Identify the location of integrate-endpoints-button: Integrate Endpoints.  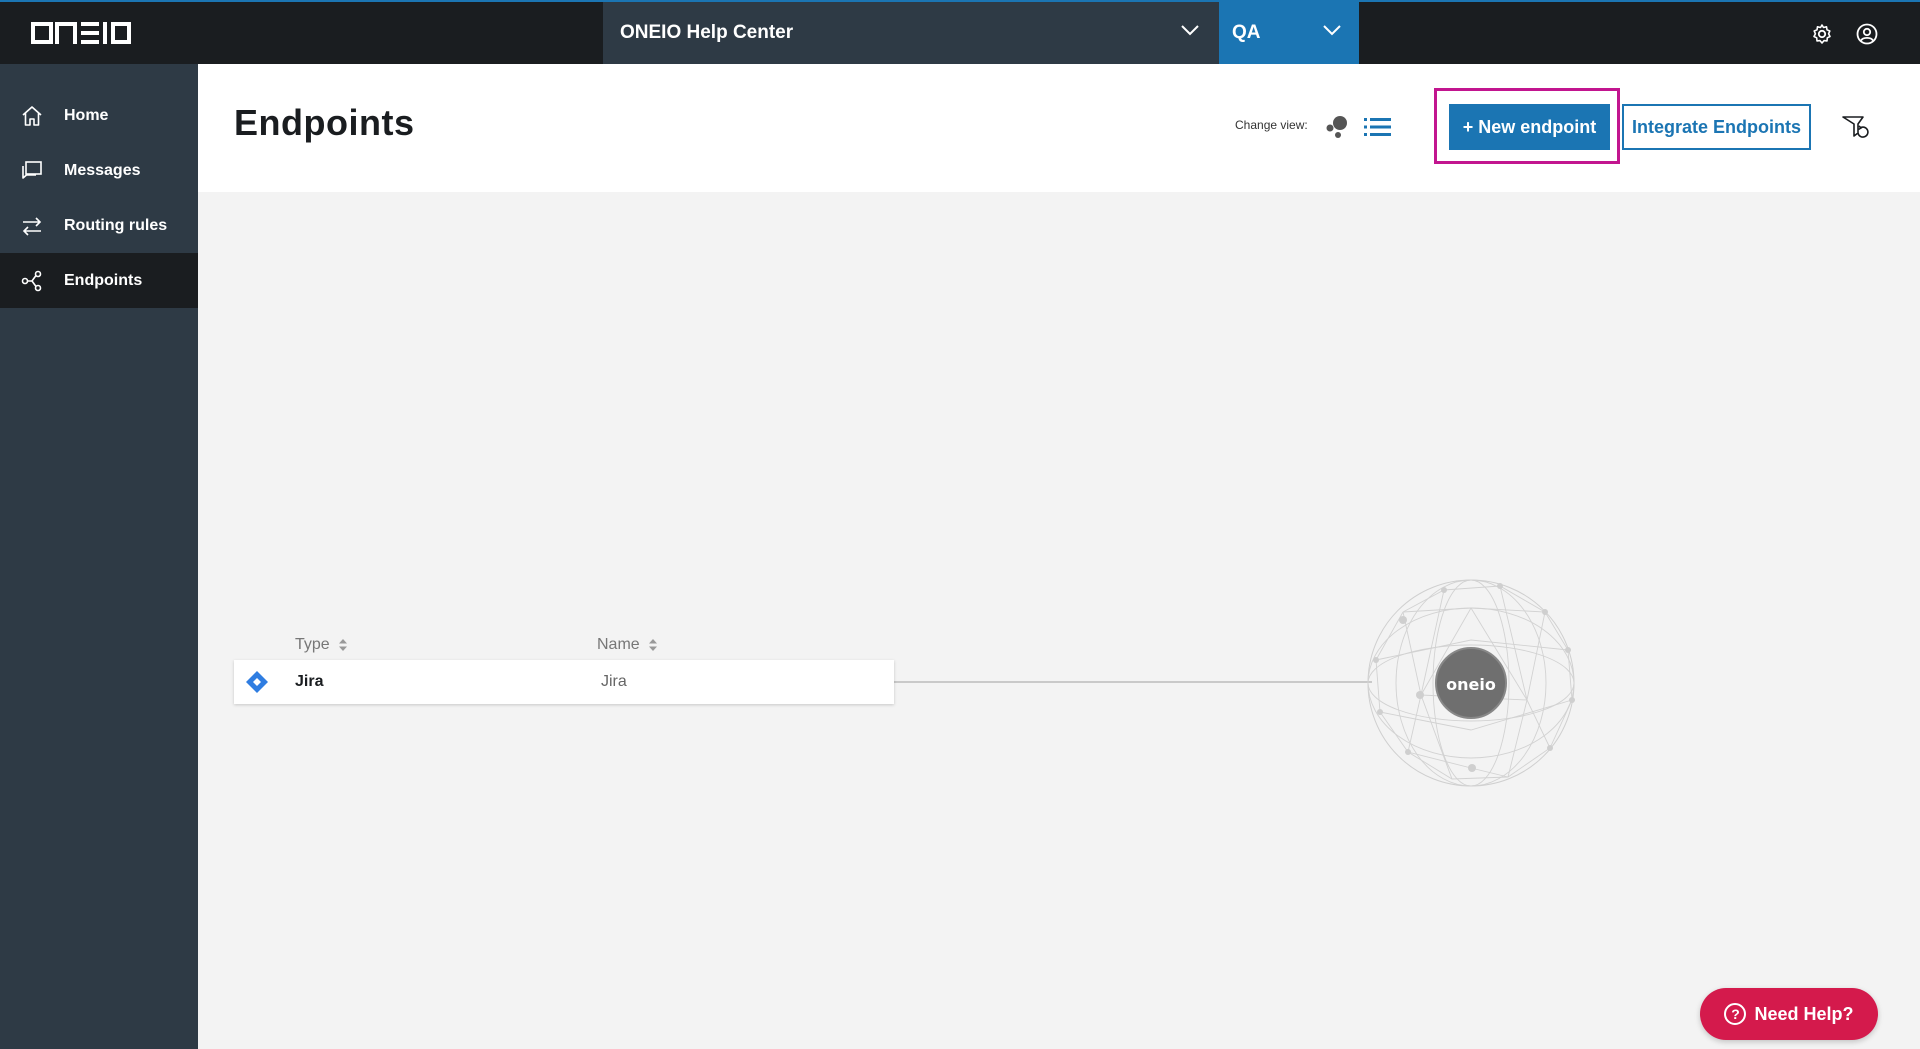
(1716, 127).